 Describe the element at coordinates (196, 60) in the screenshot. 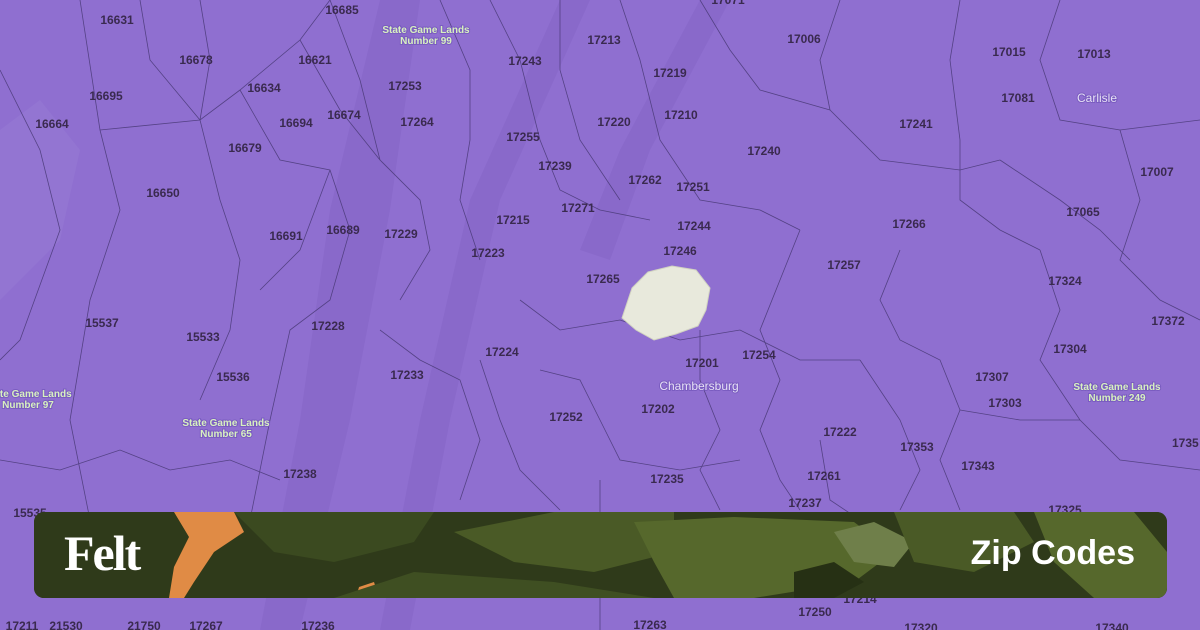

I see `zip-label: 16678` at that location.